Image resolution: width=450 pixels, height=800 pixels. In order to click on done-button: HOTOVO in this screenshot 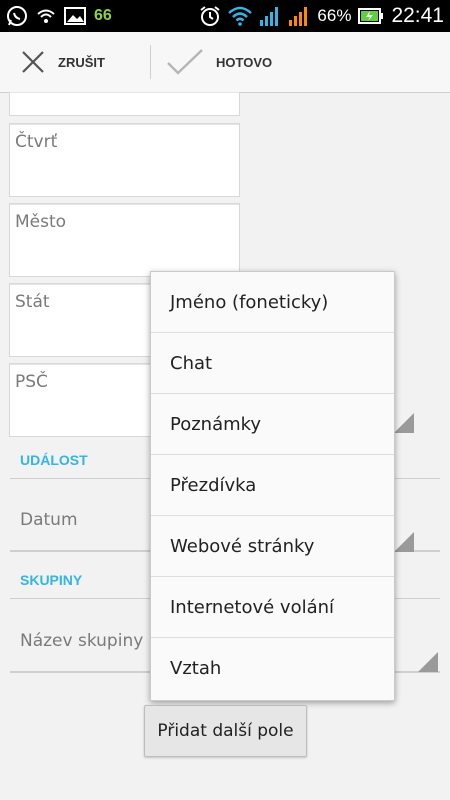, I will do `click(219, 62)`.